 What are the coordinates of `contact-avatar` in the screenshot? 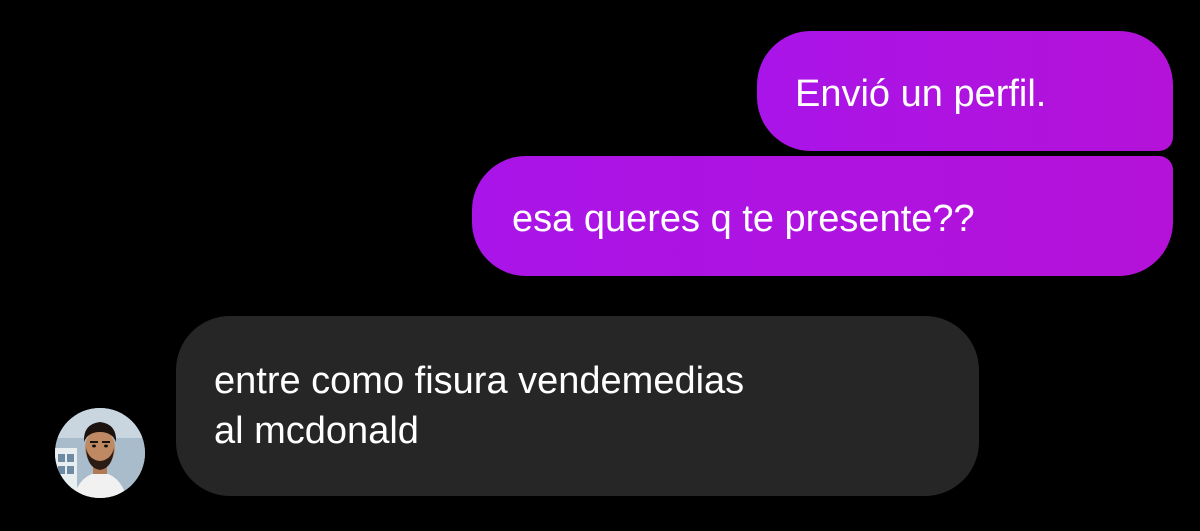 It's located at (100, 453).